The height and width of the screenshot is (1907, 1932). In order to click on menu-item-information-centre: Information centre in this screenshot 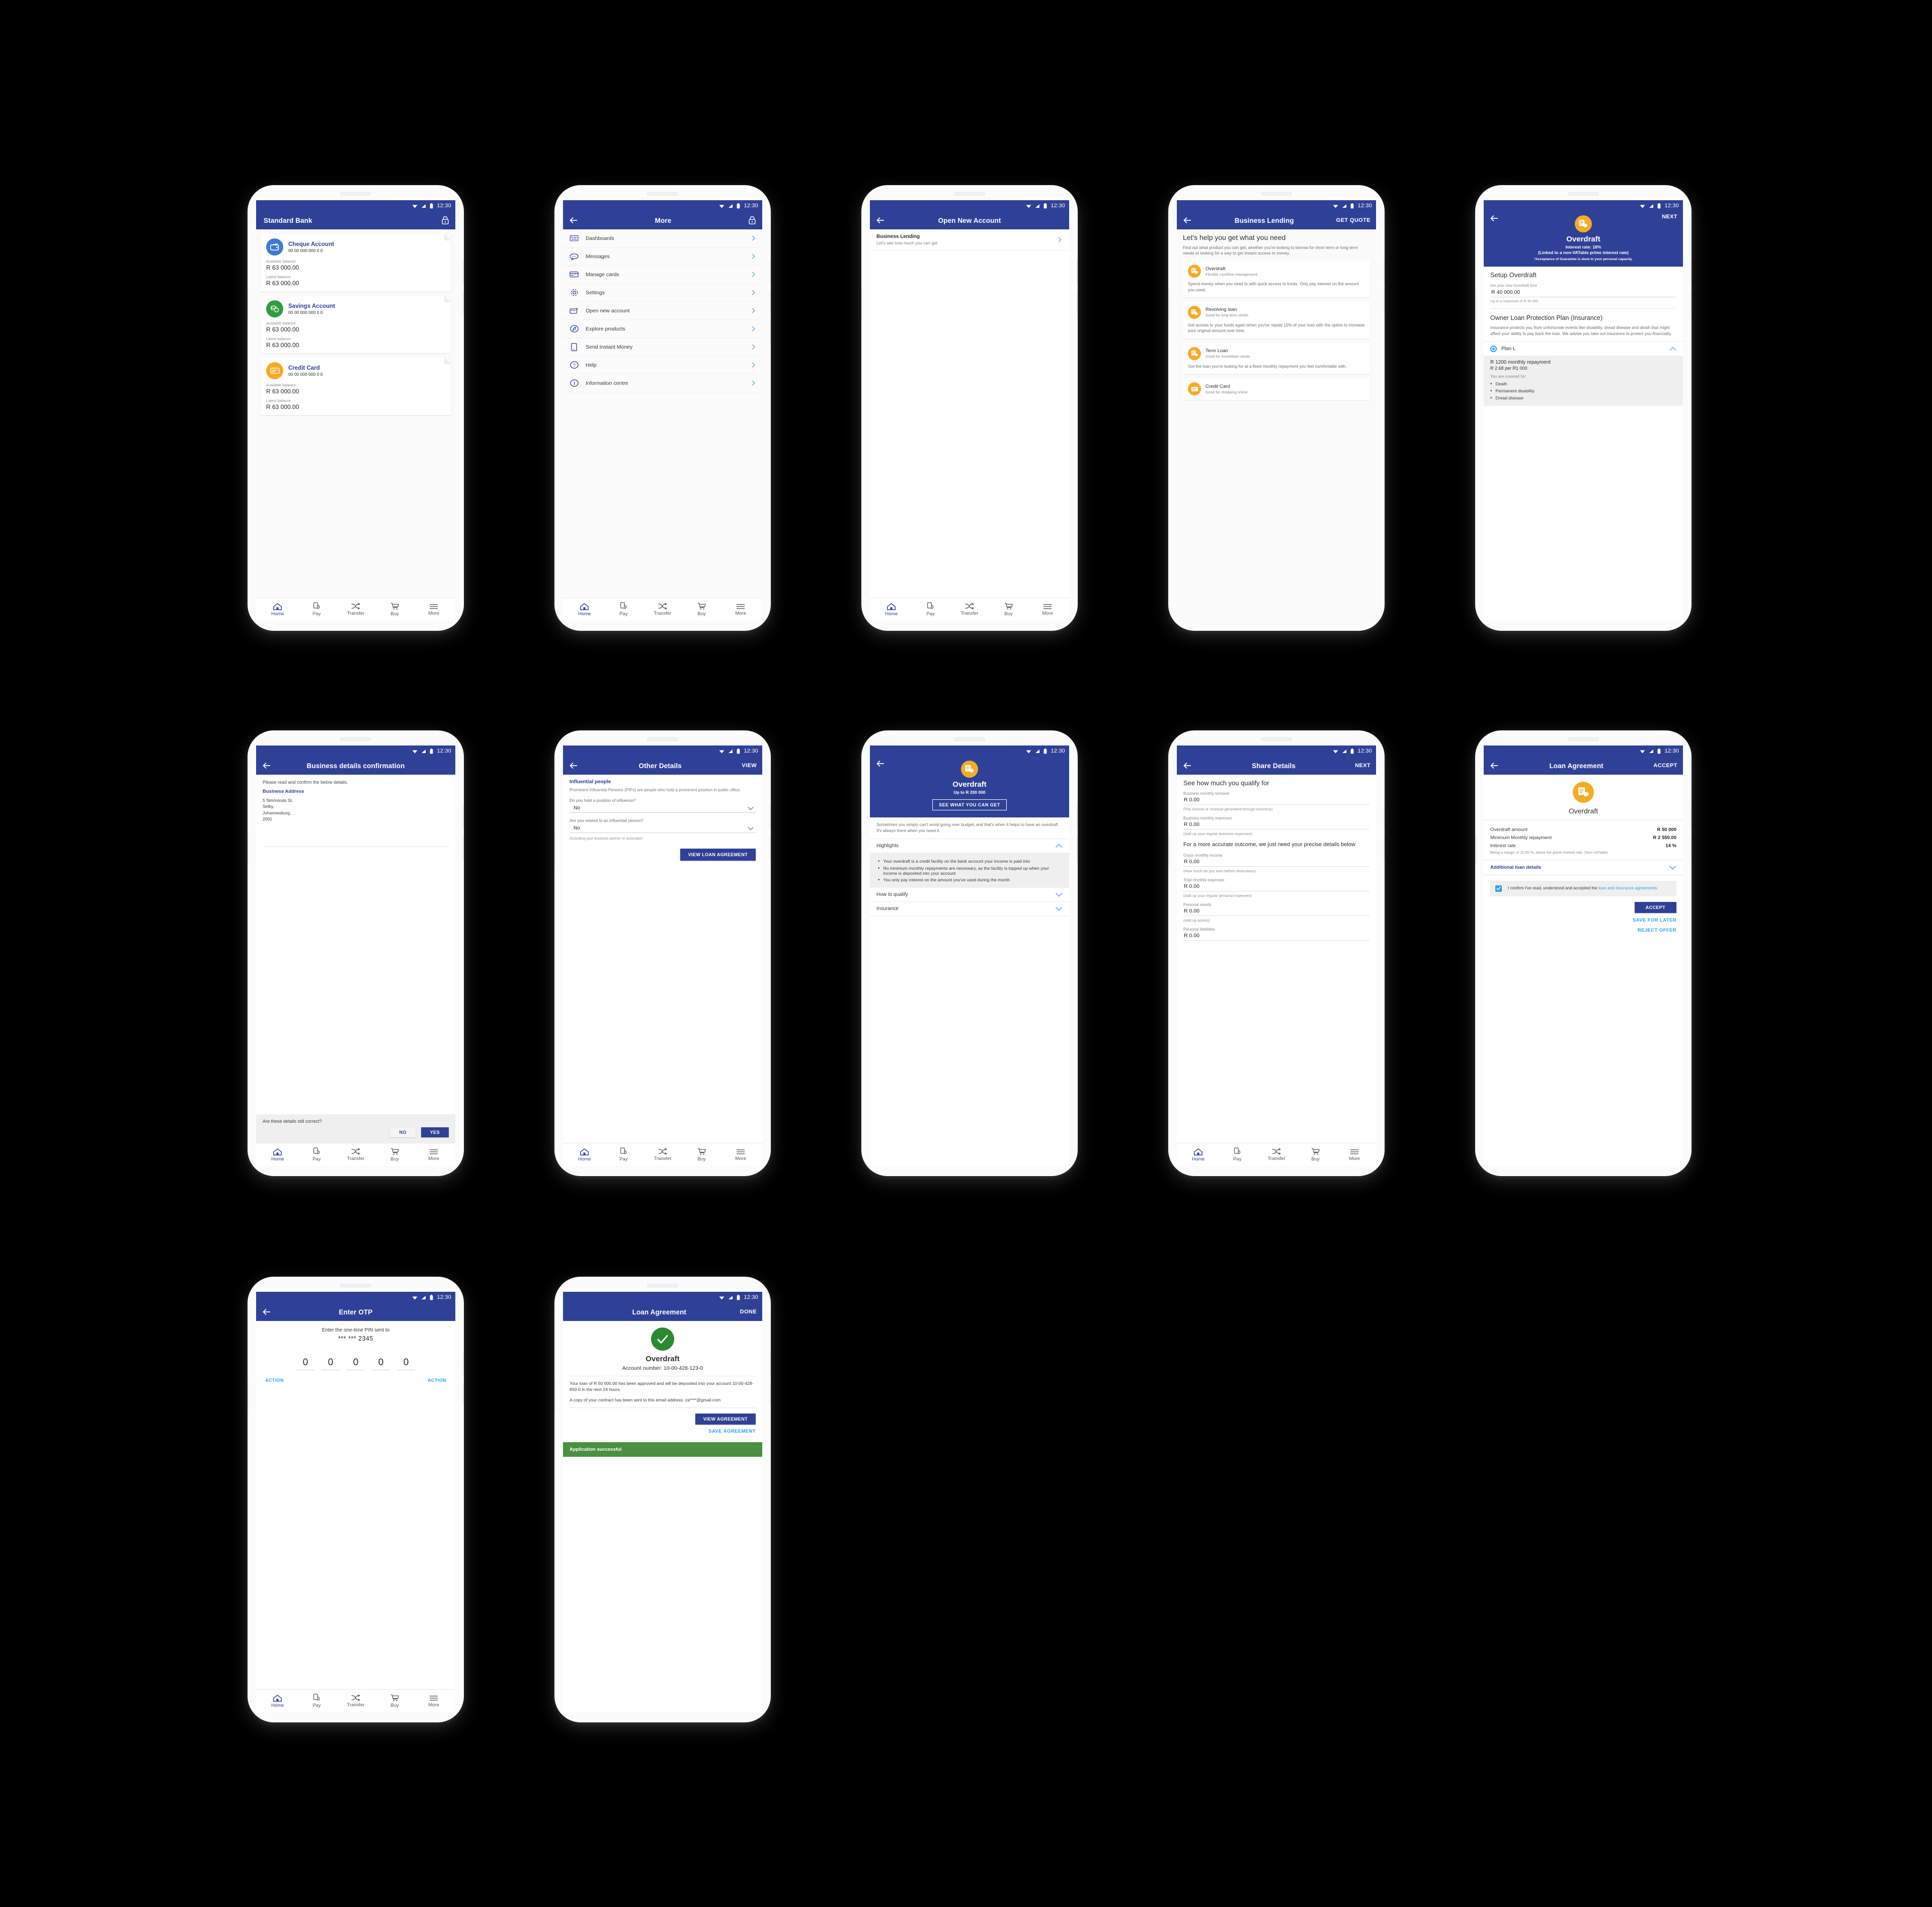, I will do `click(662, 383)`.